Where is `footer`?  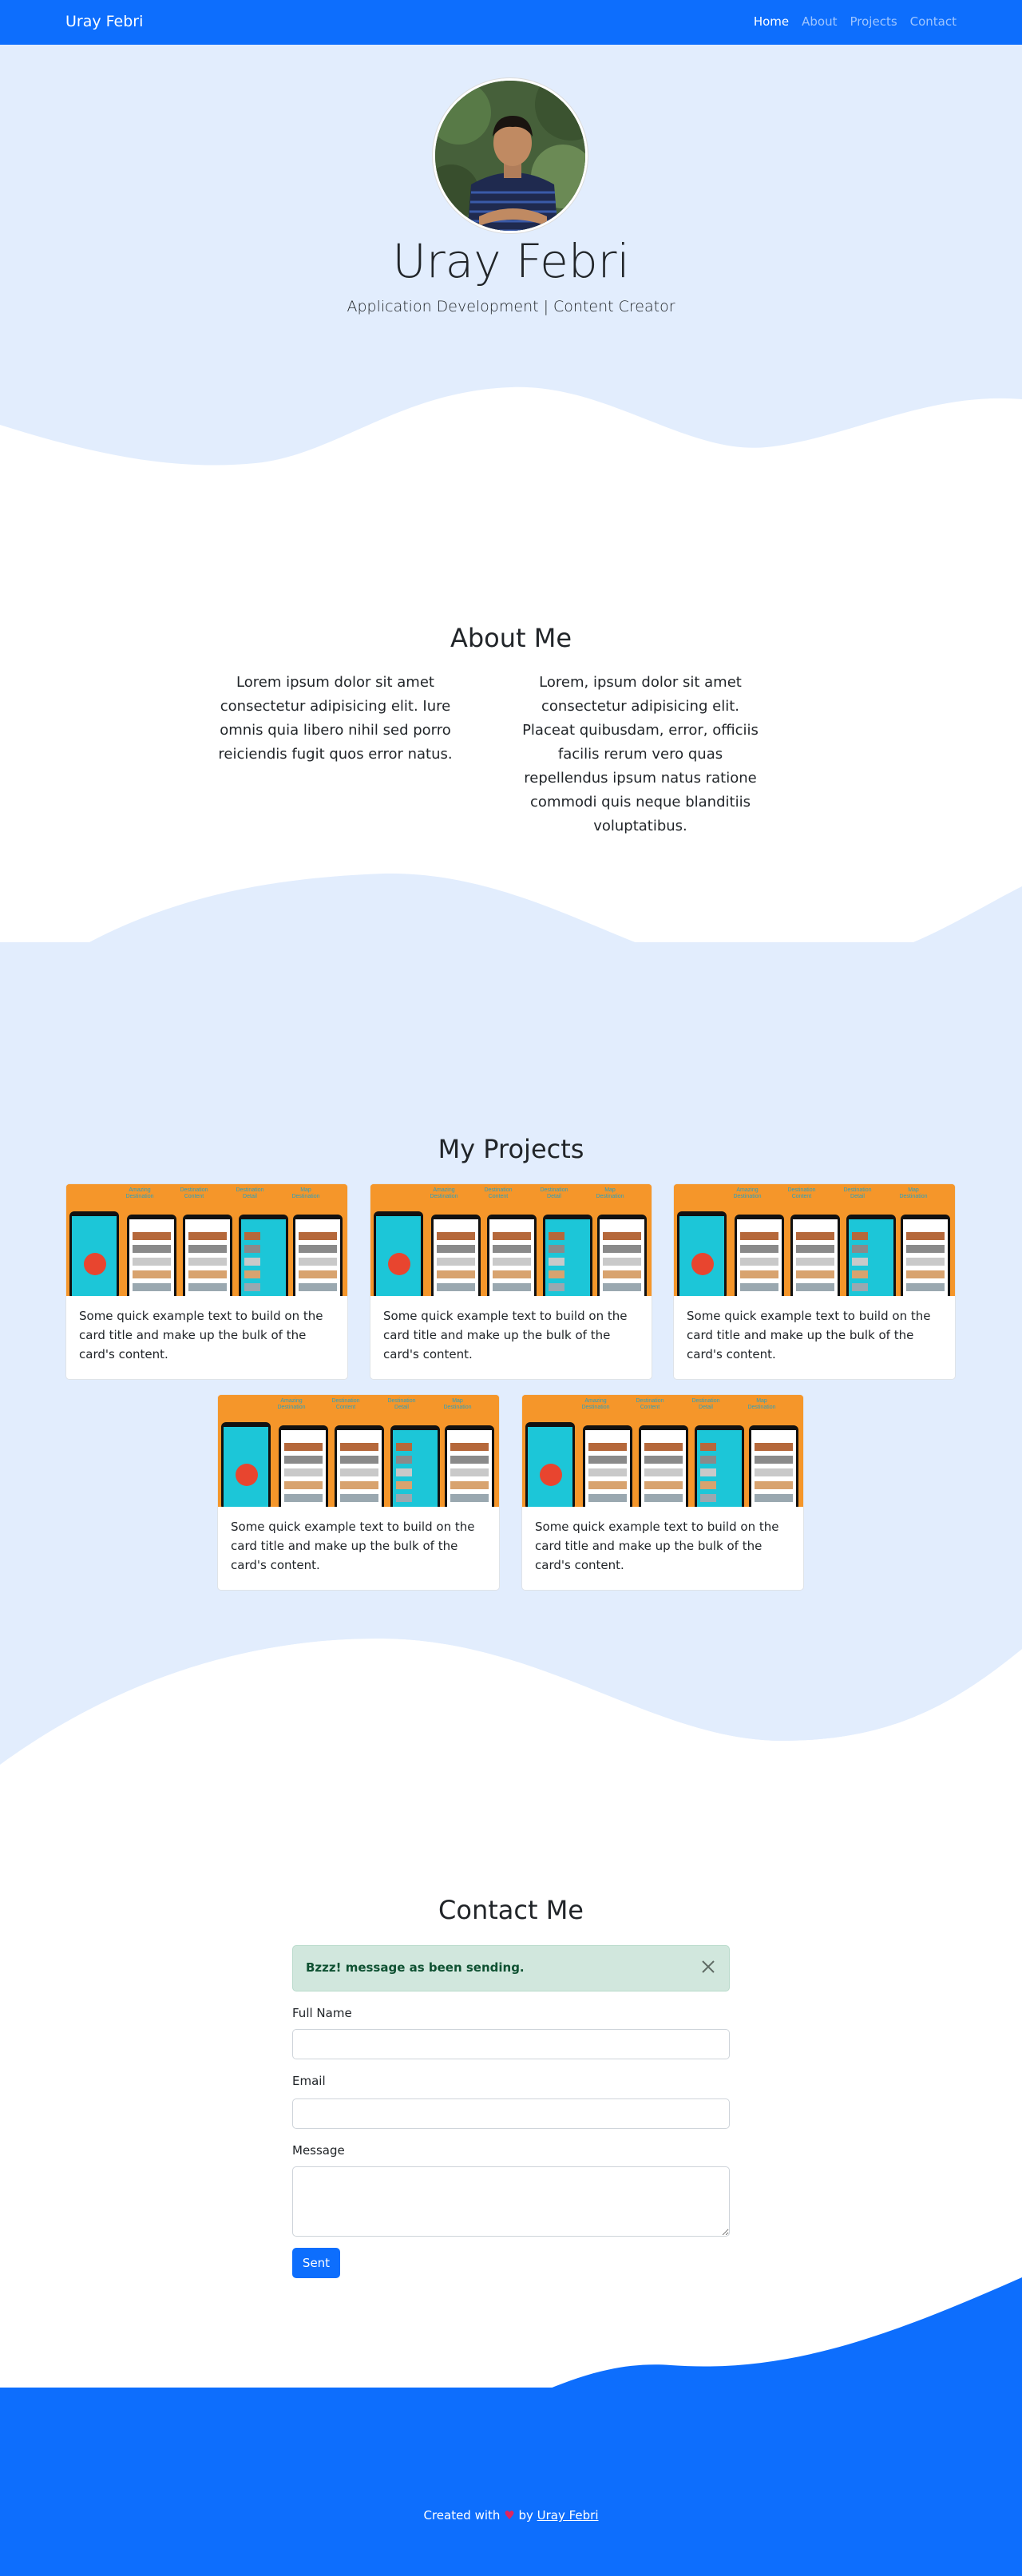 footer is located at coordinates (511, 2482).